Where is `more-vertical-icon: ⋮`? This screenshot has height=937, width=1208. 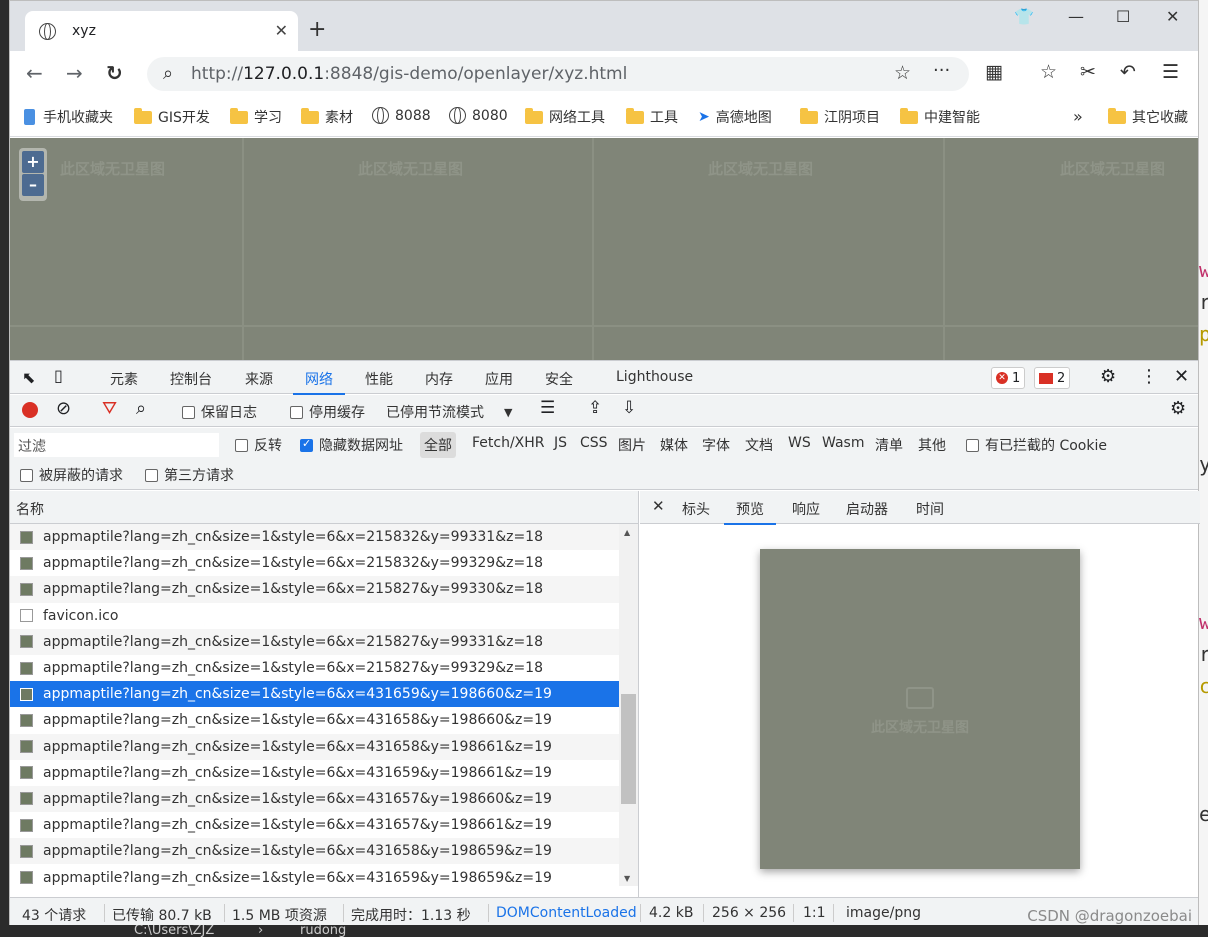 more-vertical-icon: ⋮ is located at coordinates (1149, 376).